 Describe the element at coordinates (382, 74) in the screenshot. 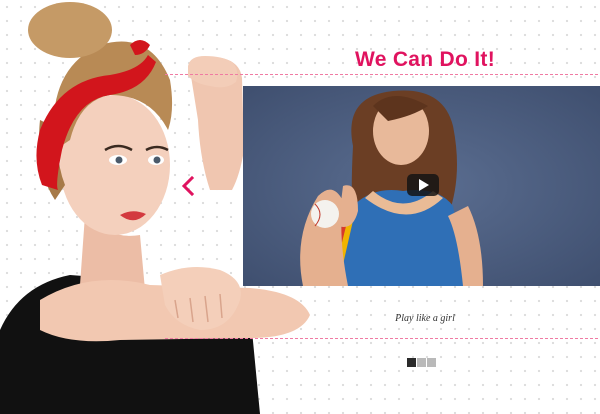

I see `top-divider` at that location.